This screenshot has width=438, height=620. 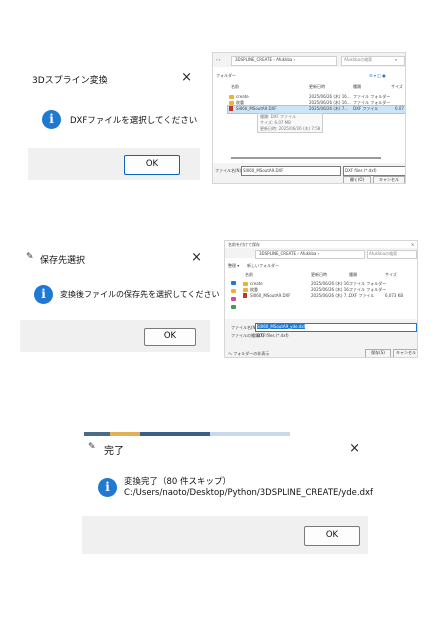 I want to click on row-size: 6.07, so click(x=399, y=108).